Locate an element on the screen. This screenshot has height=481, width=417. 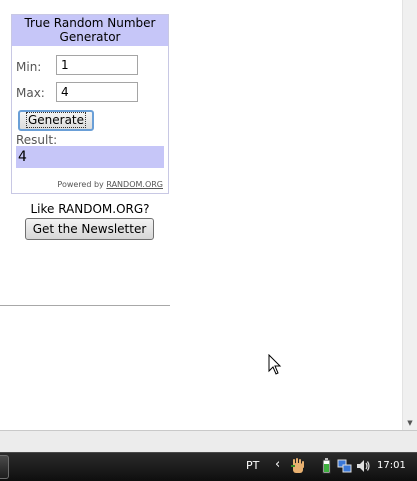
generate-button-label: Generate is located at coordinates (56, 120).